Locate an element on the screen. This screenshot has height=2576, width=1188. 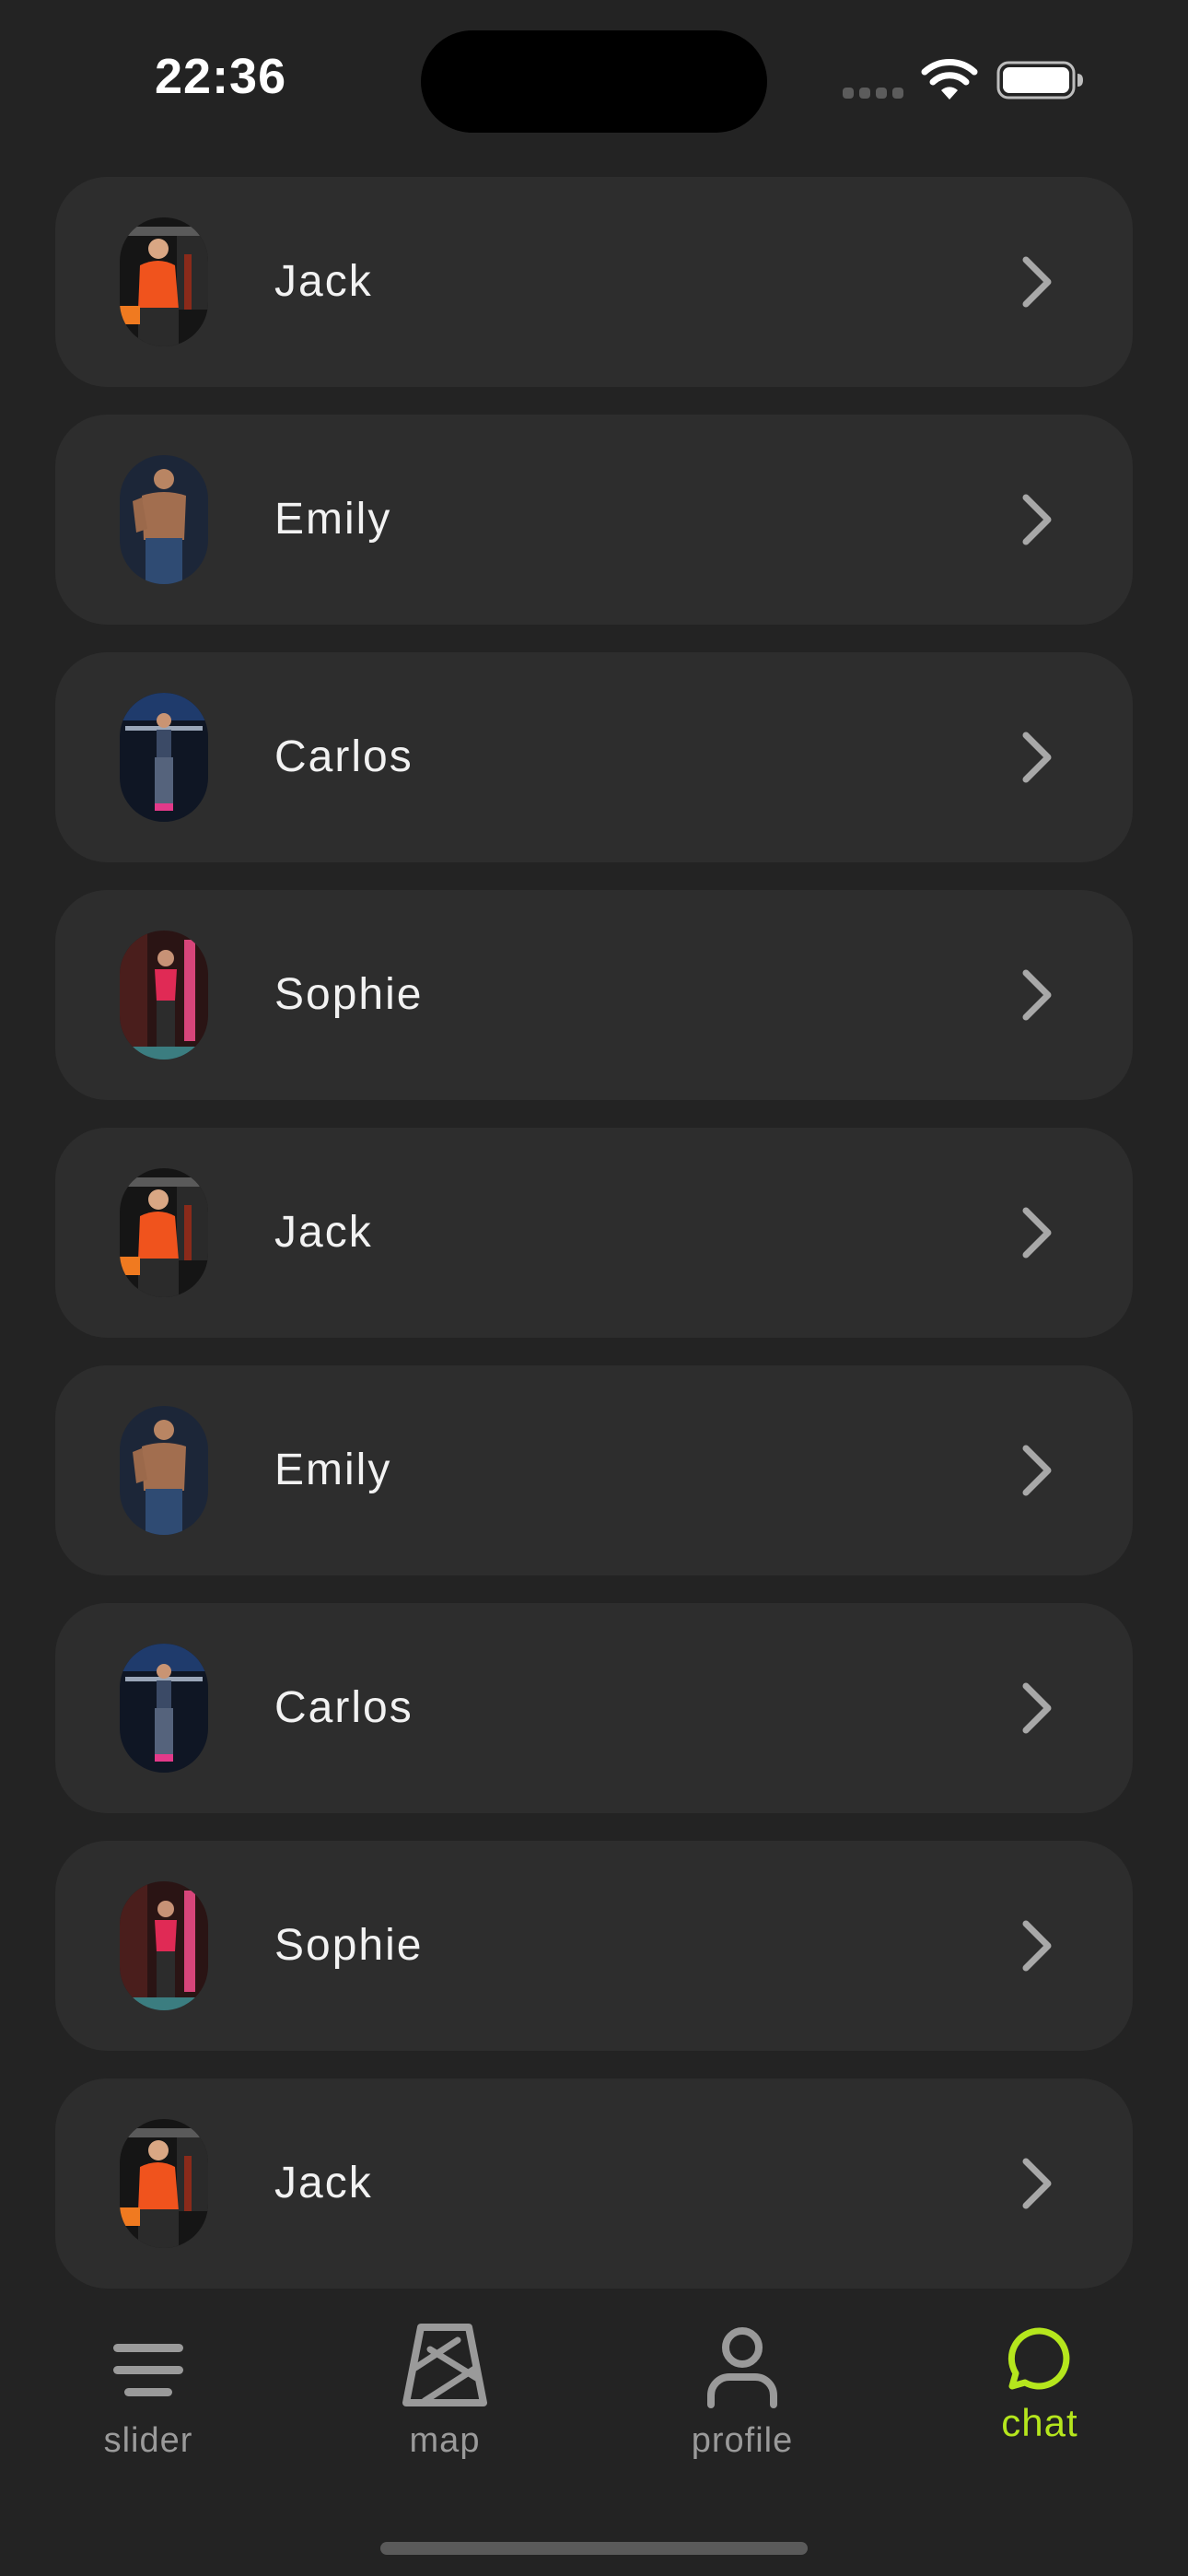
menu-lines-icon is located at coordinates (148, 2370).